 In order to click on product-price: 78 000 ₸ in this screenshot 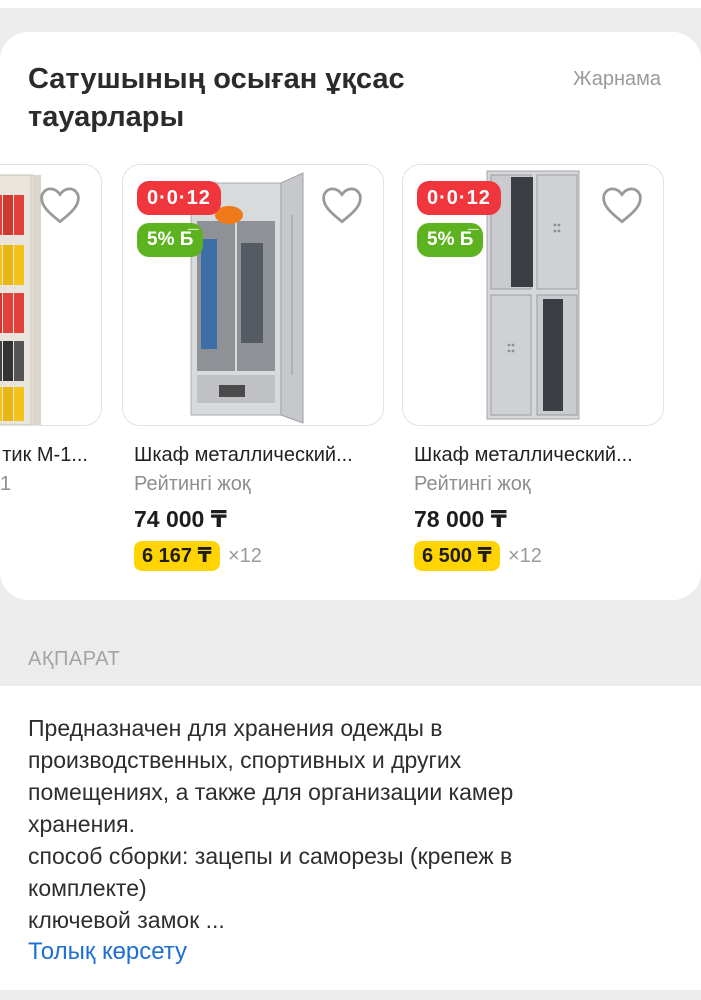, I will do `click(460, 519)`.